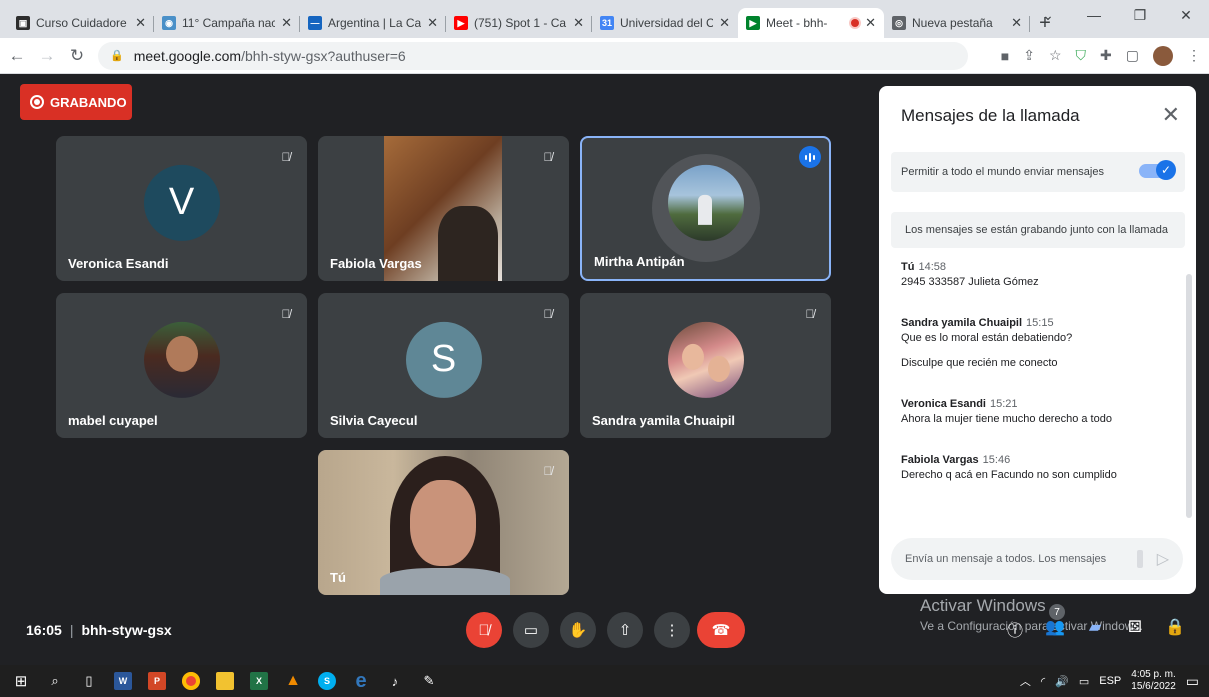 This screenshot has width=1209, height=697. What do you see at coordinates (259, 681) in the screenshot?
I see `excel-icon: X` at bounding box center [259, 681].